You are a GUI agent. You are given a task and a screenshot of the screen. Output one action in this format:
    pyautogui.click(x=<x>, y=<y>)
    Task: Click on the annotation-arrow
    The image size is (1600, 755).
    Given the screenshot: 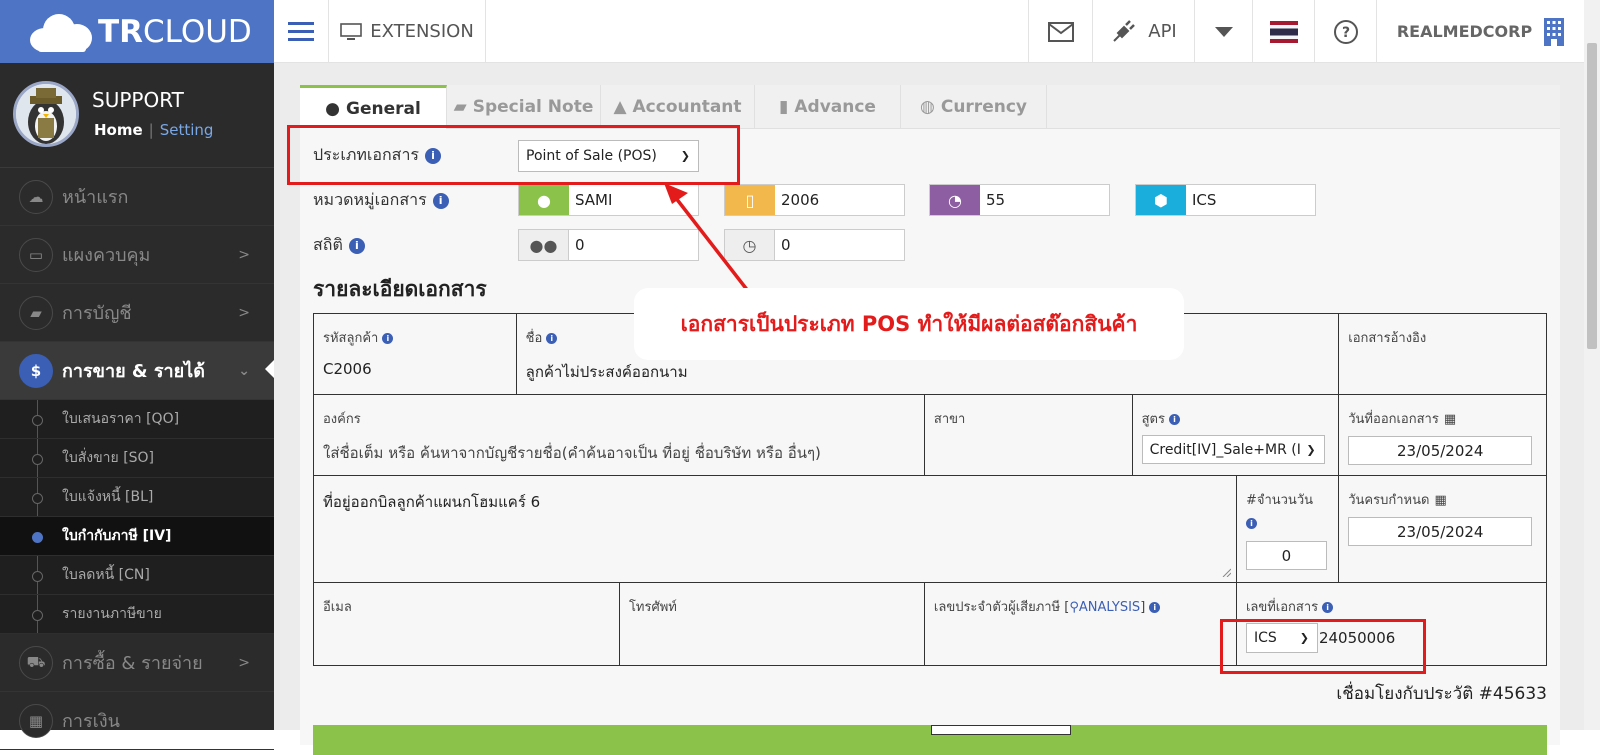 What is the action you would take?
    pyautogui.click(x=710, y=242)
    